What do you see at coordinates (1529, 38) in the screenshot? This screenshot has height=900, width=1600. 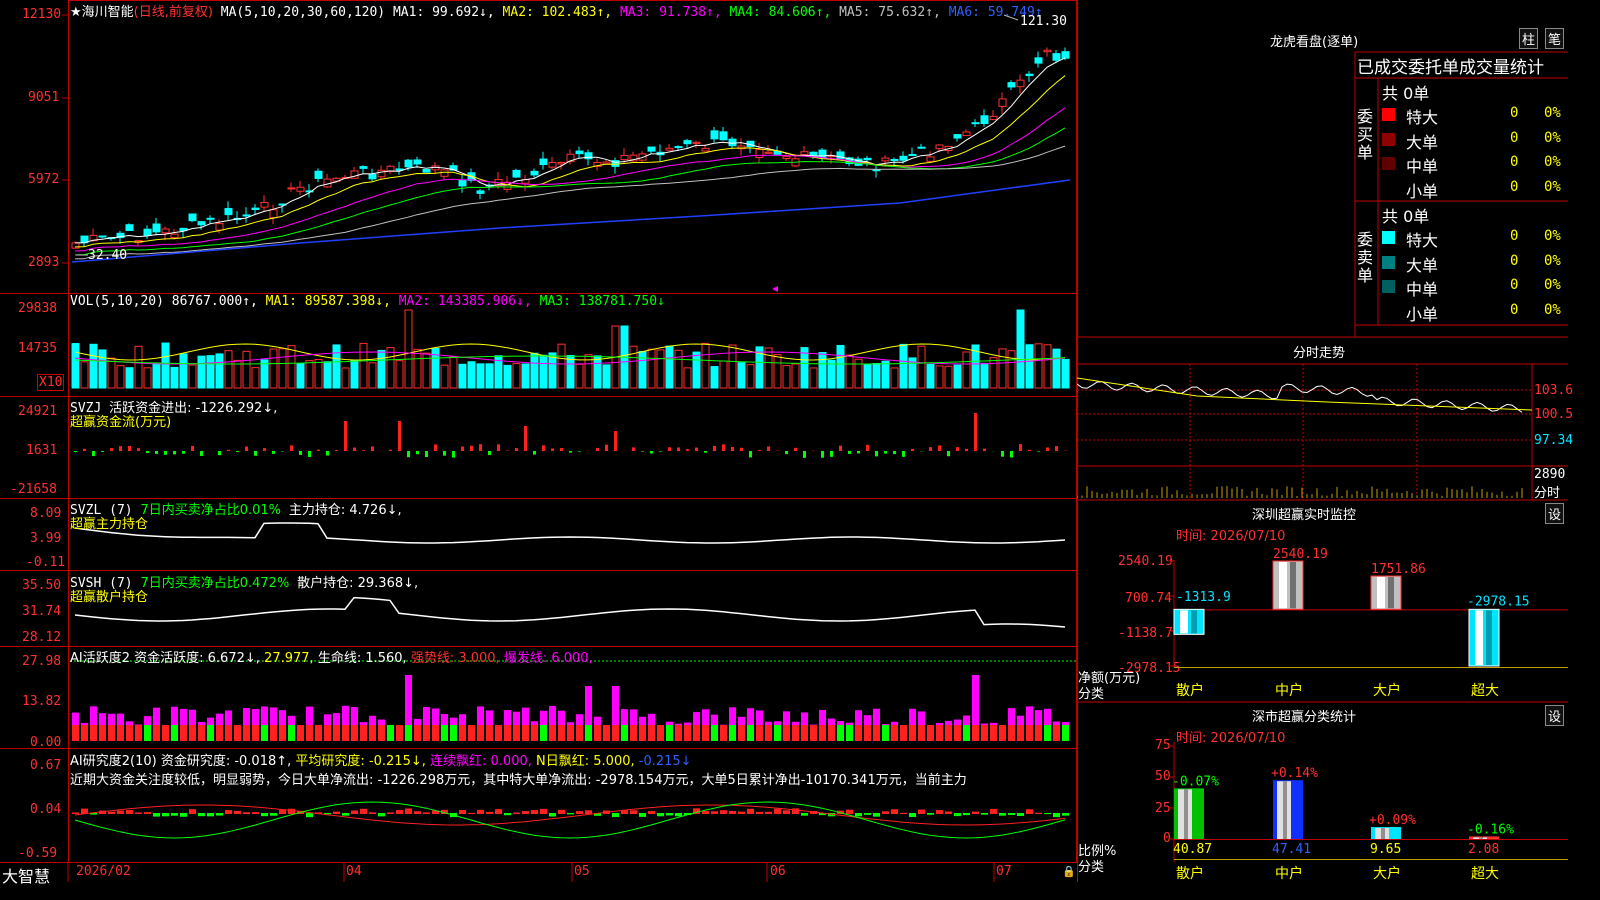 I see `bar-toggle-button: 柱` at bounding box center [1529, 38].